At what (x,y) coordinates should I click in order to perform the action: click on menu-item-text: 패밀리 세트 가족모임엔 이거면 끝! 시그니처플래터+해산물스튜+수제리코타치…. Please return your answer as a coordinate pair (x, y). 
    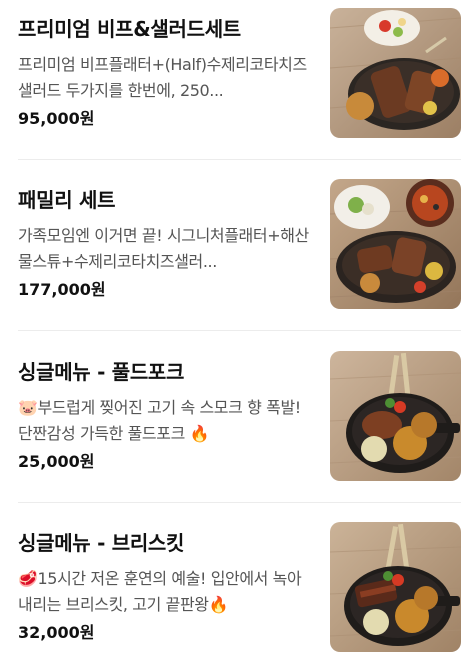
    Looking at the image, I should click on (165, 240).